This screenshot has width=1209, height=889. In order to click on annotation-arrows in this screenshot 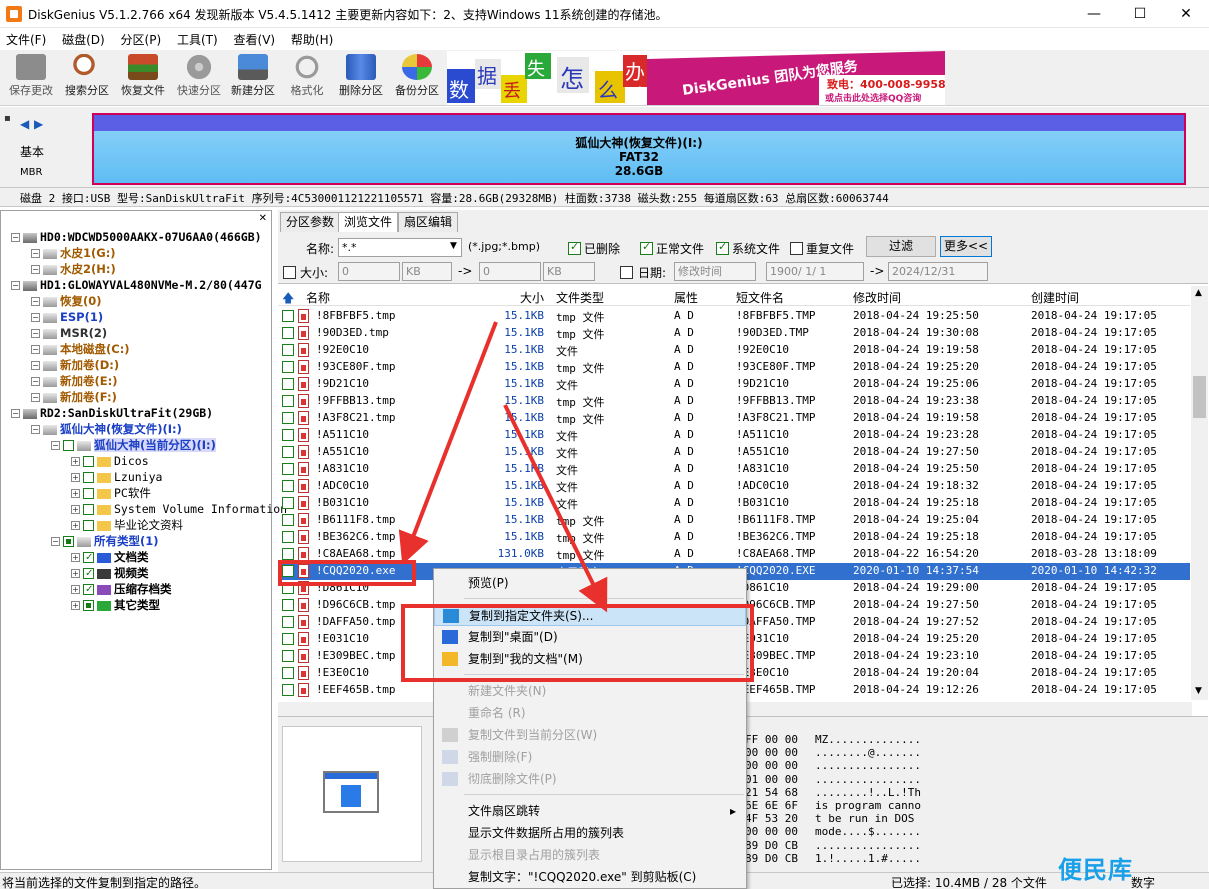, I will do `click(503, 467)`.